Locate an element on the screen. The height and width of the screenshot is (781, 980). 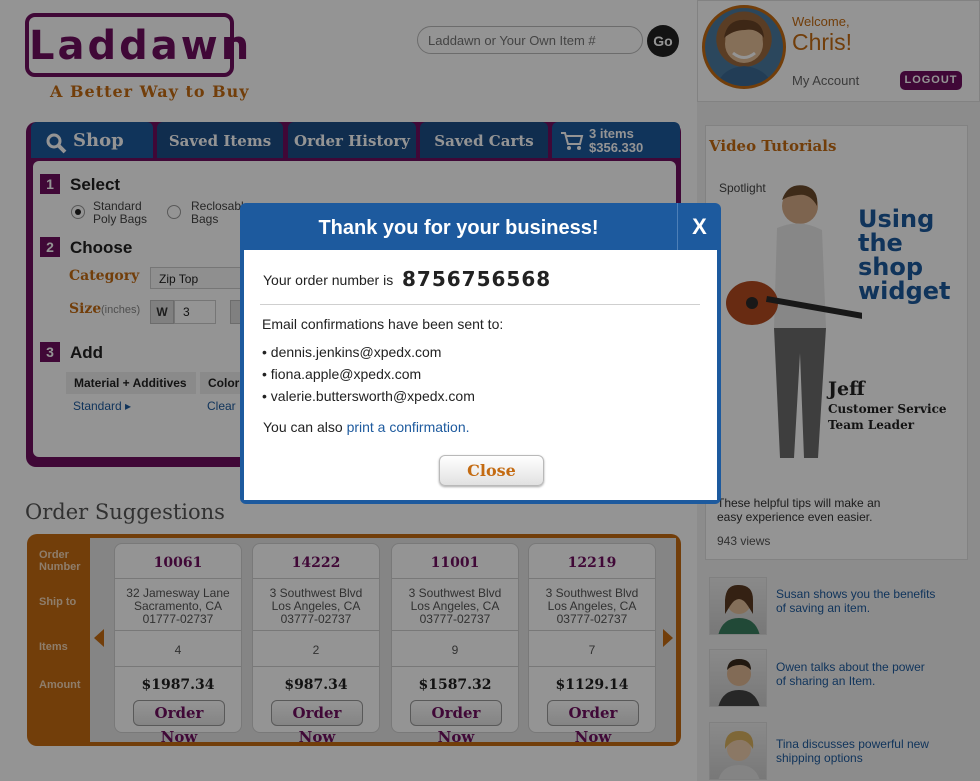
email-recipient: • valerie.buttersworth@xpedx.com is located at coordinates (368, 396).